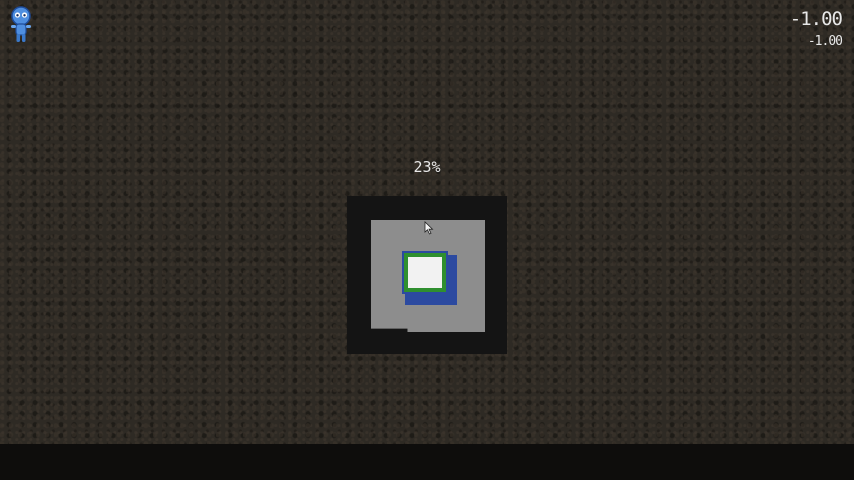 This screenshot has width=854, height=480. Describe the element at coordinates (825, 41) in the screenshot. I see `time-sub-readout: -1.00` at that location.